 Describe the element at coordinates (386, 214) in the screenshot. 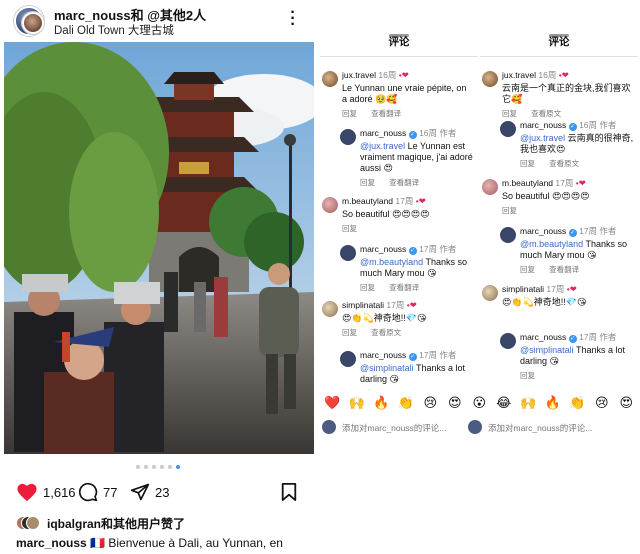

I see `comment-text: So beautiful 😍😍😍😍` at that location.